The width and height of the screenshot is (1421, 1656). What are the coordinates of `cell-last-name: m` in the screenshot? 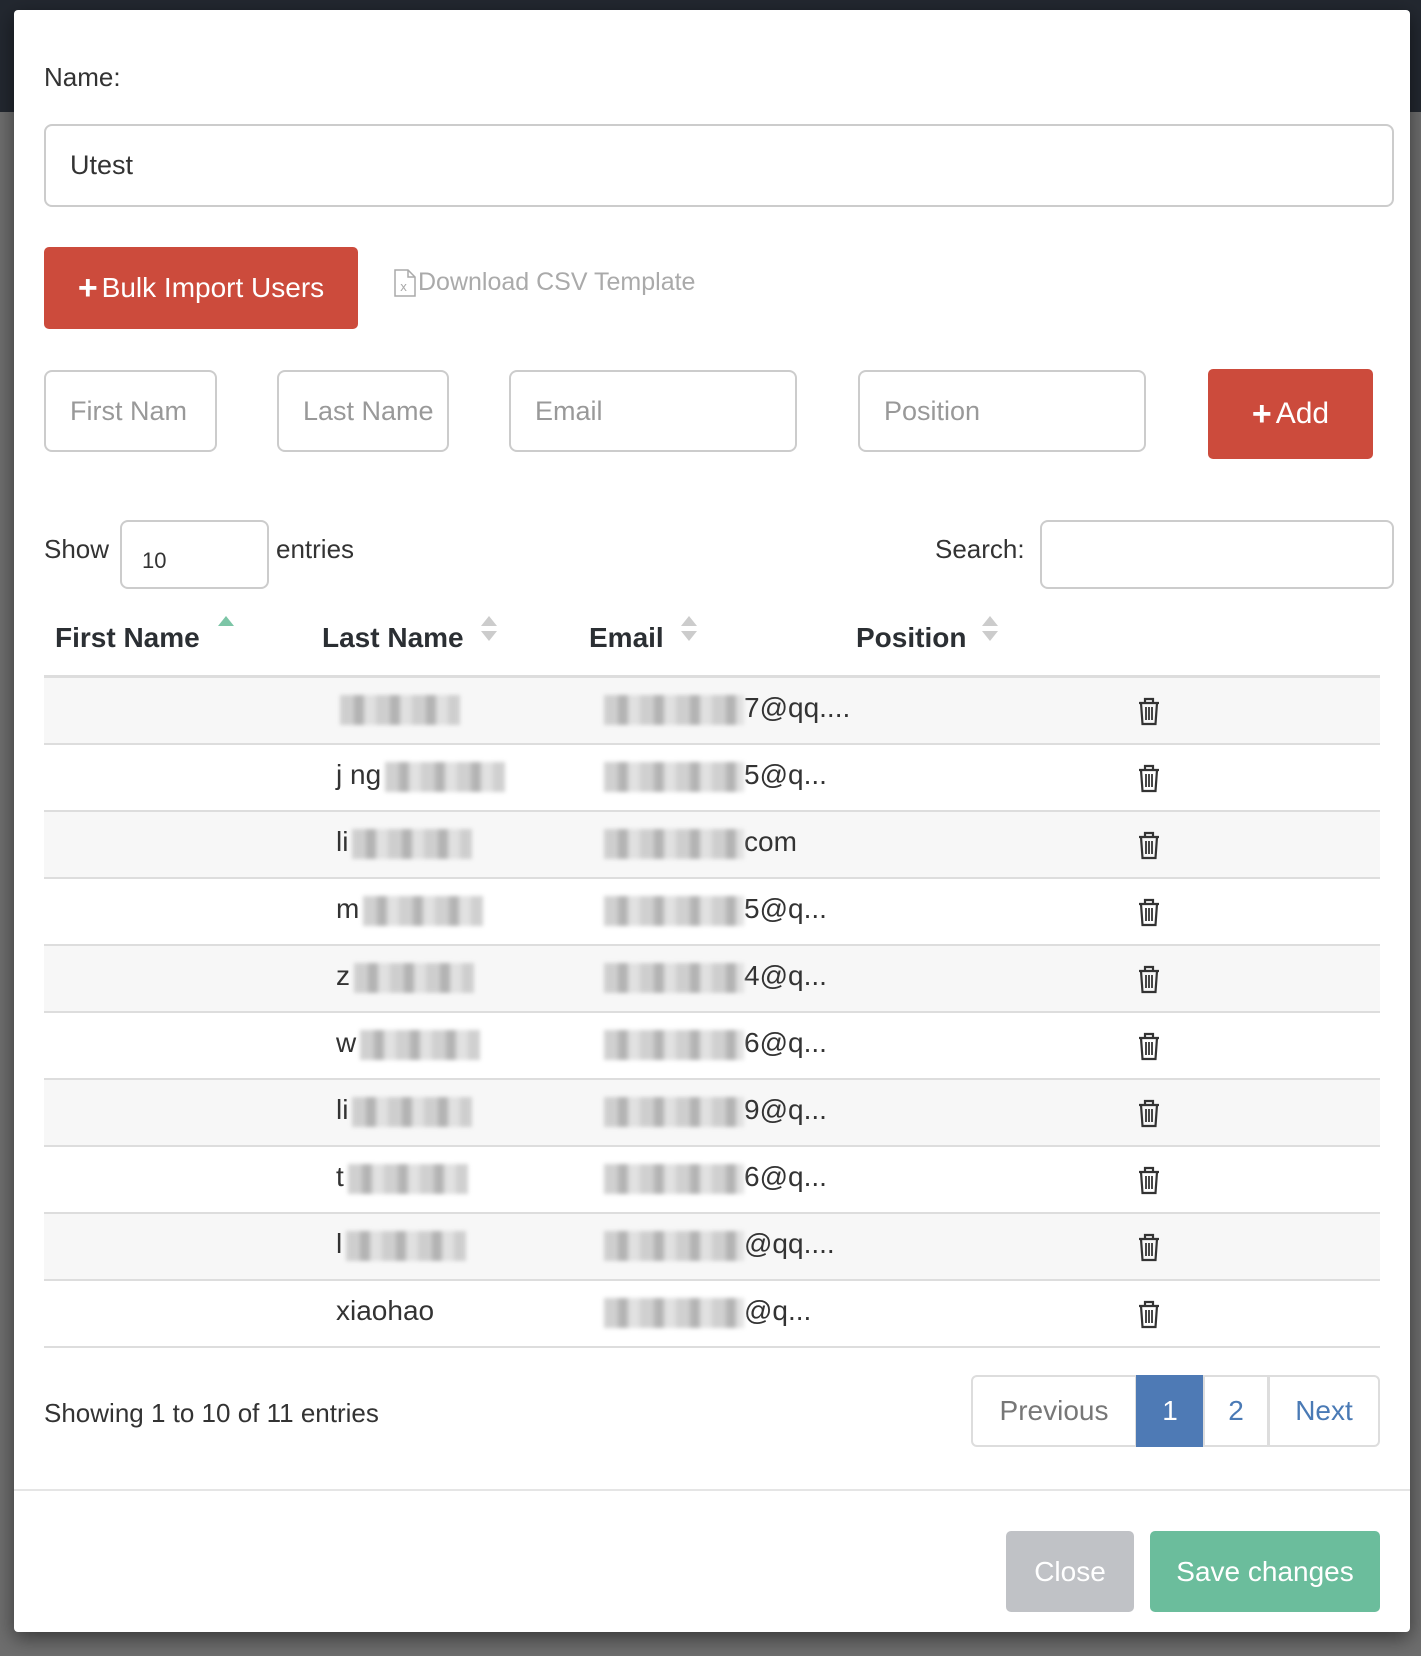 It's located at (410, 909).